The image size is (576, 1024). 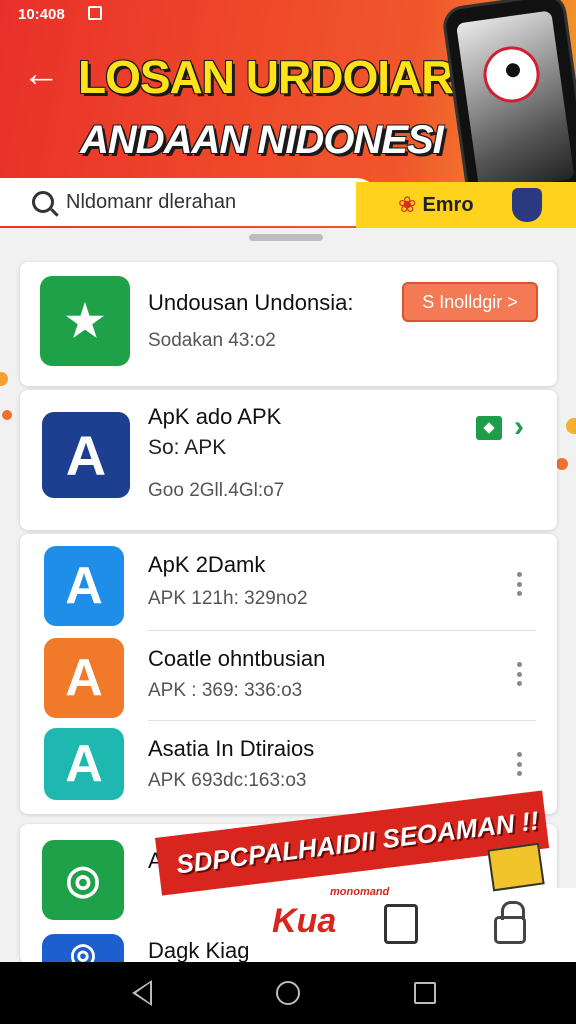 What do you see at coordinates (41, 74) in the screenshot?
I see `back-arrow-icon: ←` at bounding box center [41, 74].